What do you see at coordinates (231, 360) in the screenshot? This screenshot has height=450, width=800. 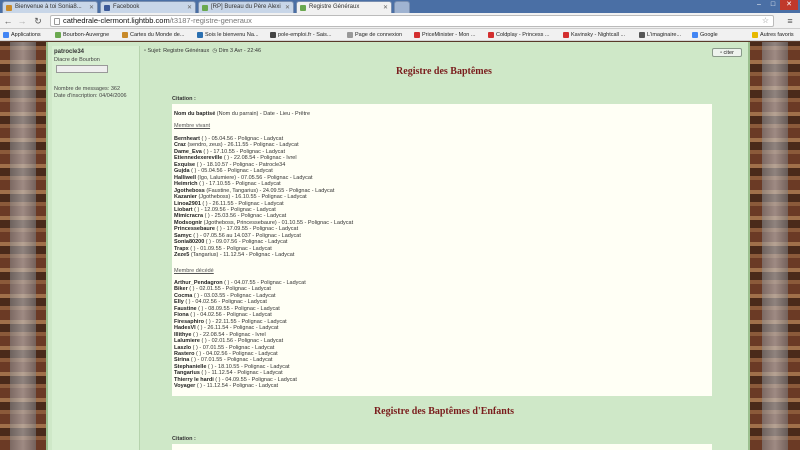 I see `record-details: ( ) - 07.01.55 - Polignac - Ladycat` at bounding box center [231, 360].